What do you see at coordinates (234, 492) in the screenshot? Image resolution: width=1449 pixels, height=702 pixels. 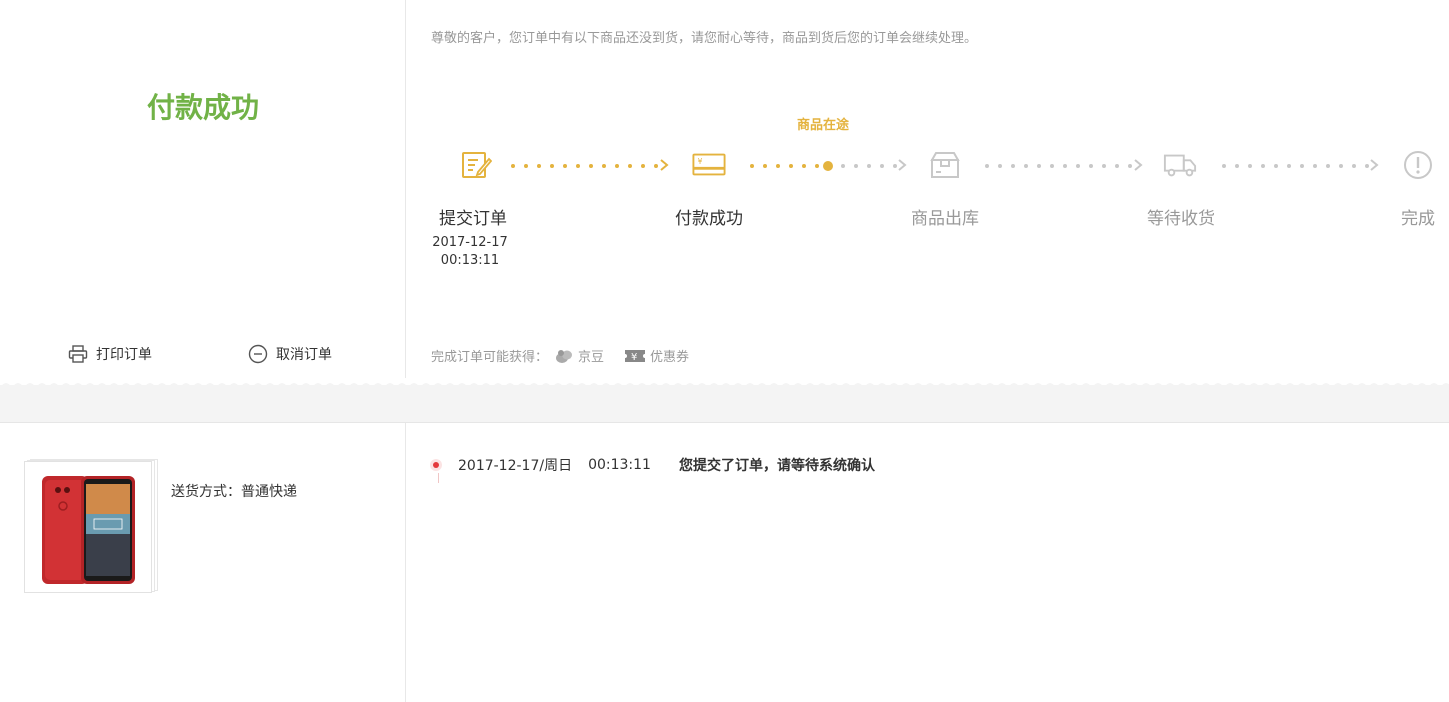 I see `delivery-method: 送货方式：普通快递` at bounding box center [234, 492].